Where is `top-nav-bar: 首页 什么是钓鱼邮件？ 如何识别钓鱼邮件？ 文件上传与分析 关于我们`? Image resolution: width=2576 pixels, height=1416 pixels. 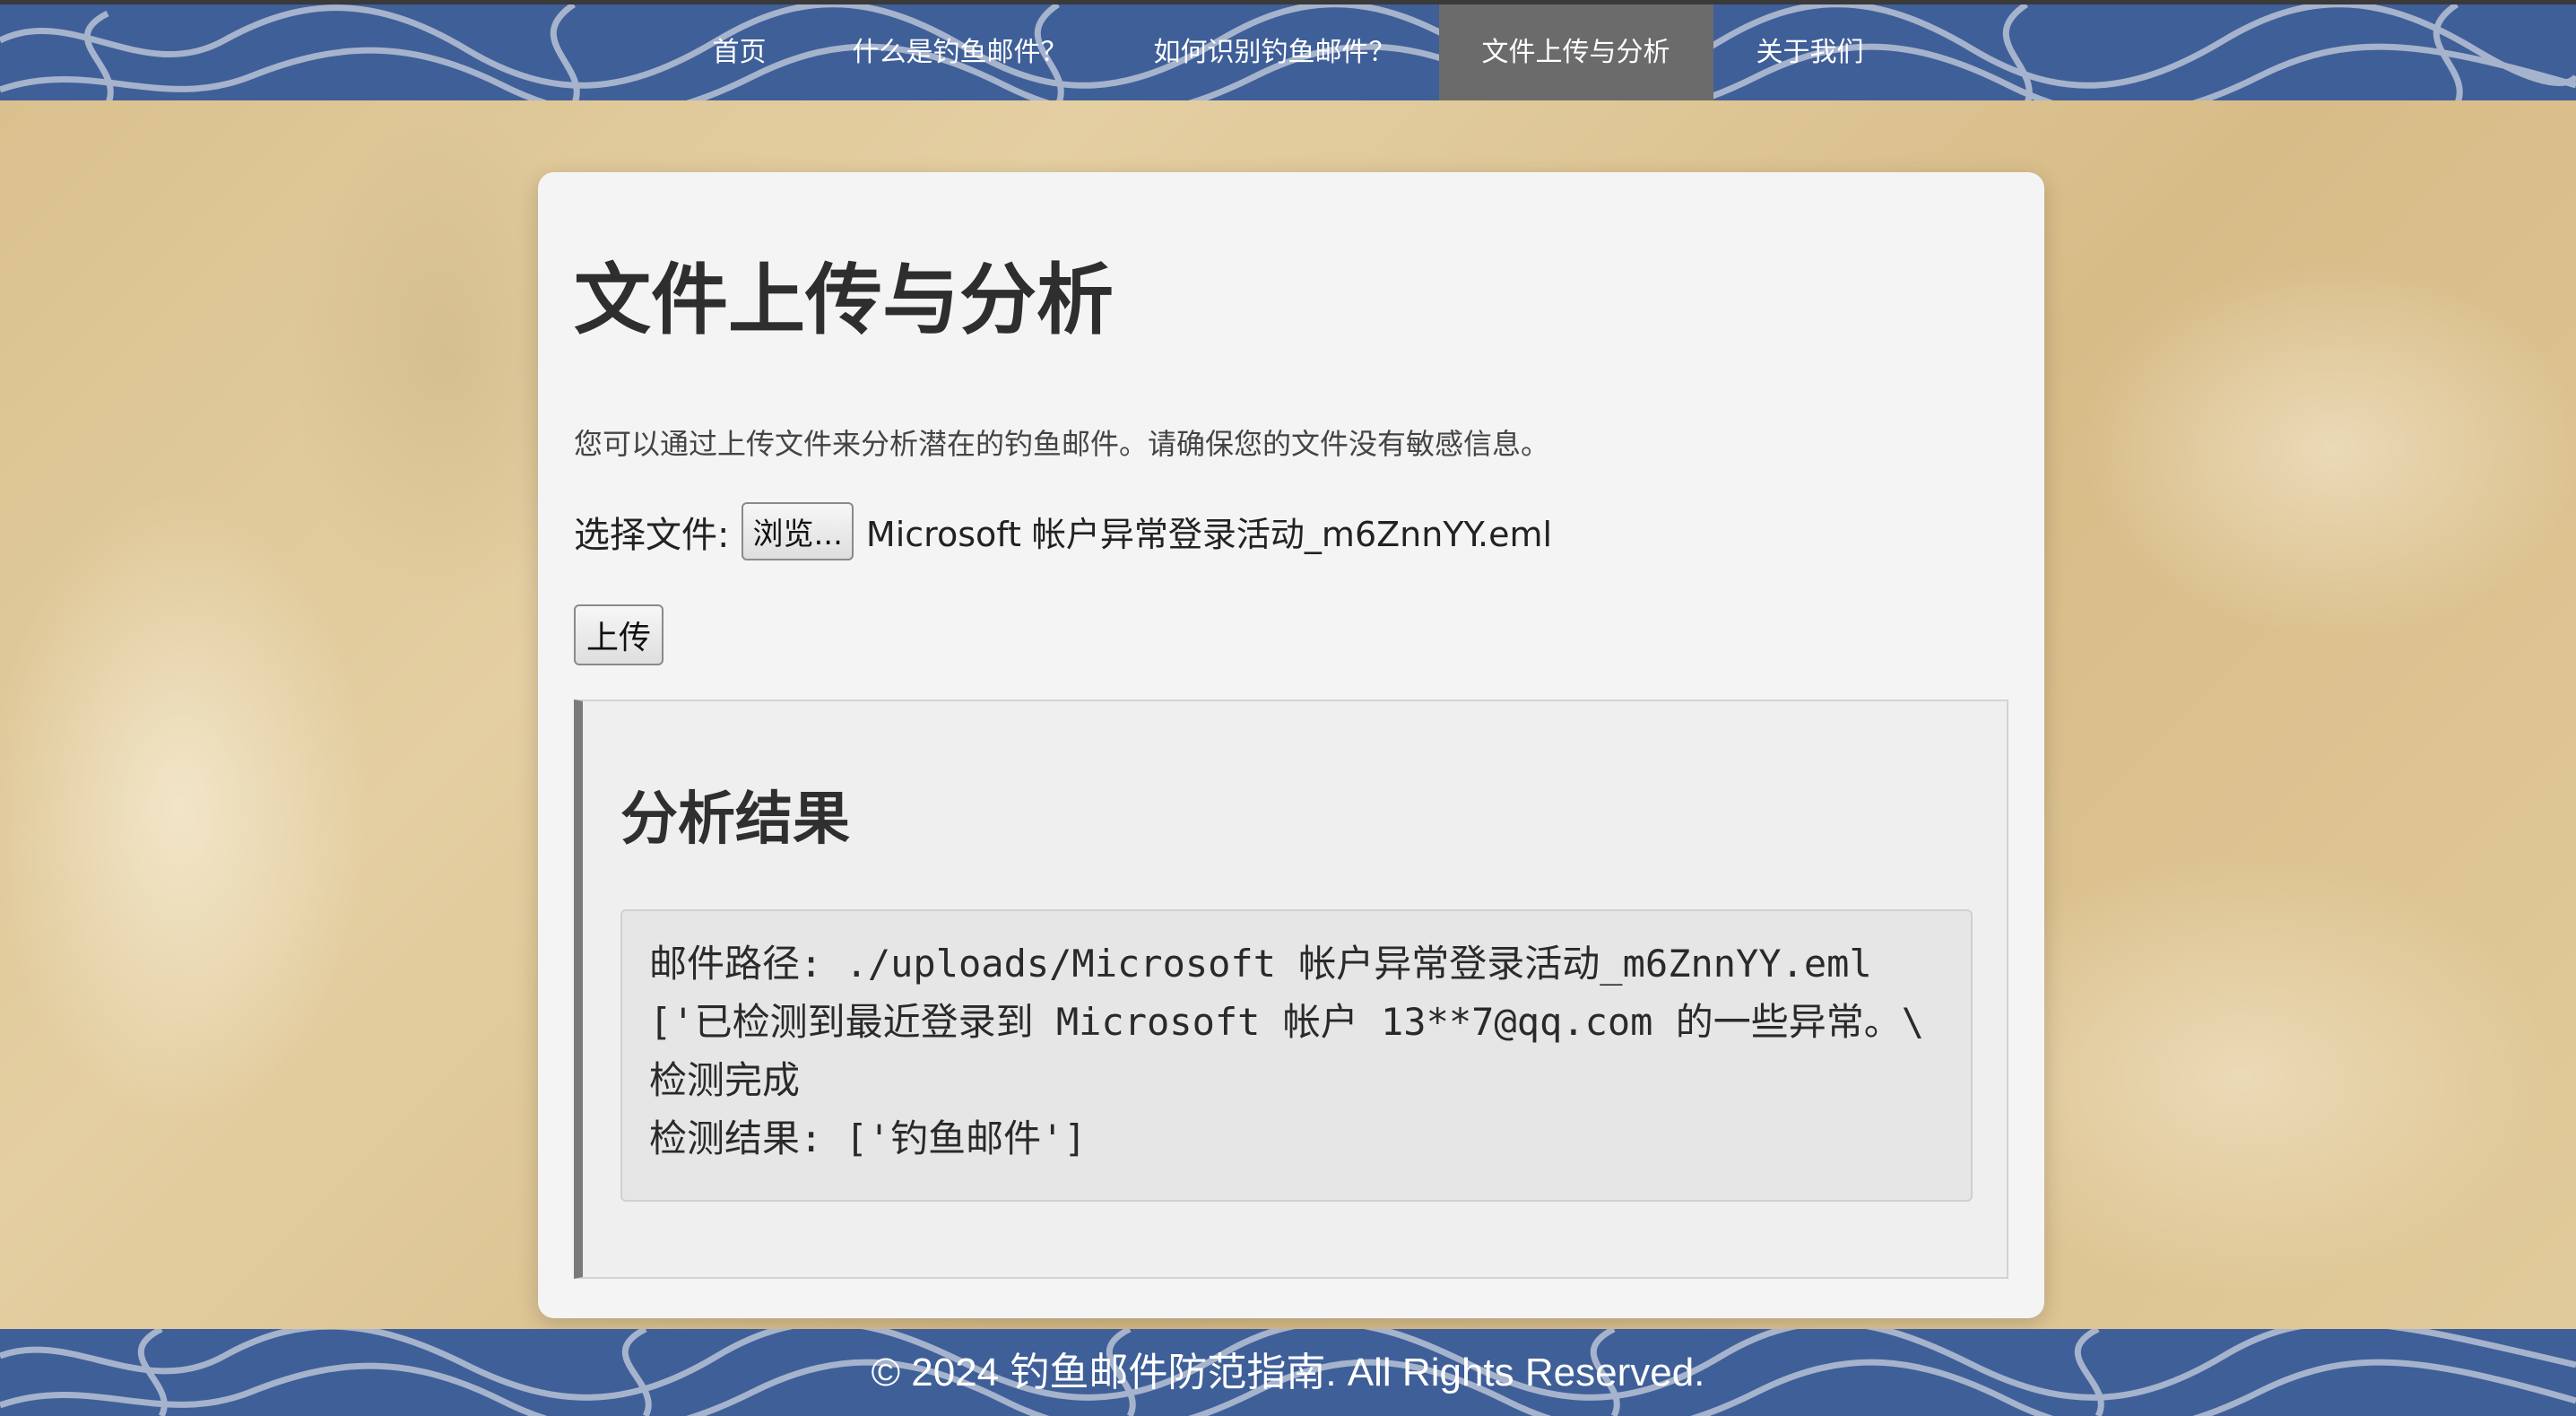 top-nav-bar: 首页 什么是钓鱼邮件？ 如何识别钓鱼邮件？ 文件上传与分析 关于我们 is located at coordinates (1288, 50).